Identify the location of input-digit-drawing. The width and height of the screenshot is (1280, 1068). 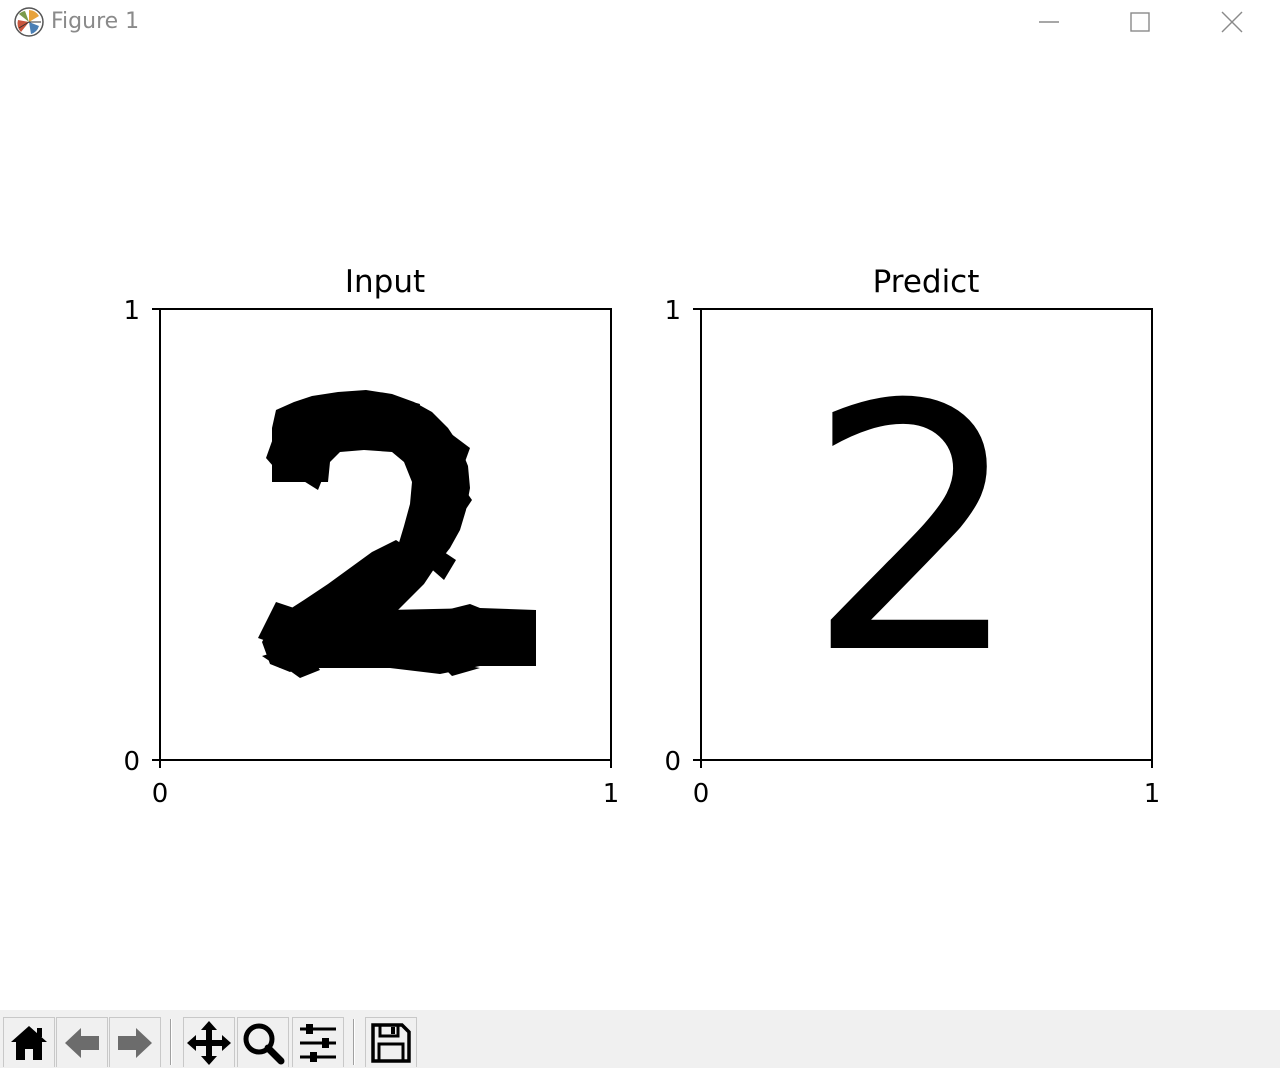
(397, 534).